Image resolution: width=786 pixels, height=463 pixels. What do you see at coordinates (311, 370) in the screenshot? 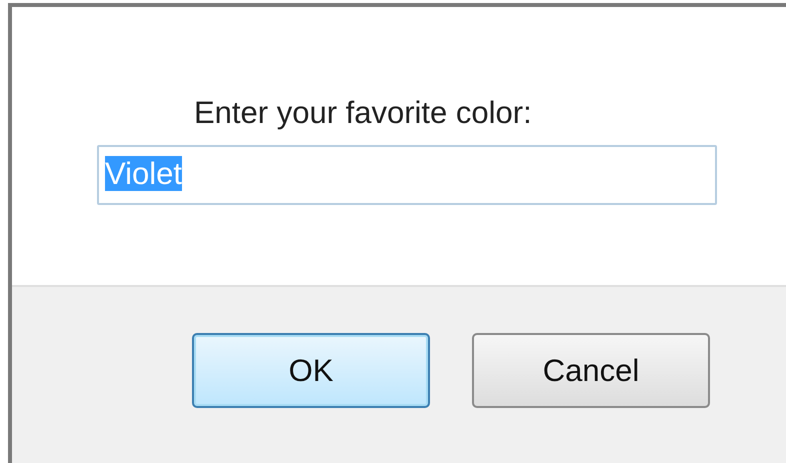
I see `ok-button: OK` at bounding box center [311, 370].